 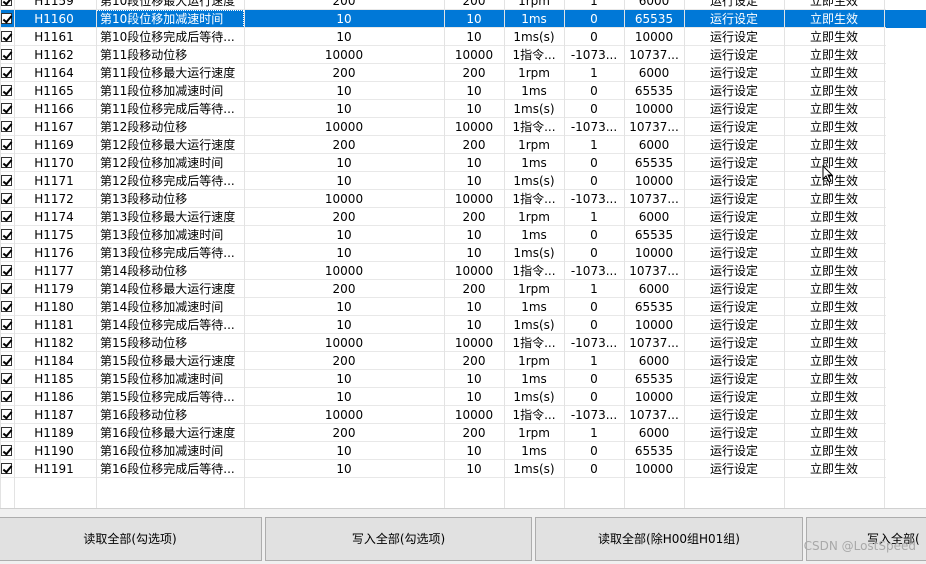 I want to click on param-name-cell: 第15段位移最大运行速度, so click(x=168, y=361).